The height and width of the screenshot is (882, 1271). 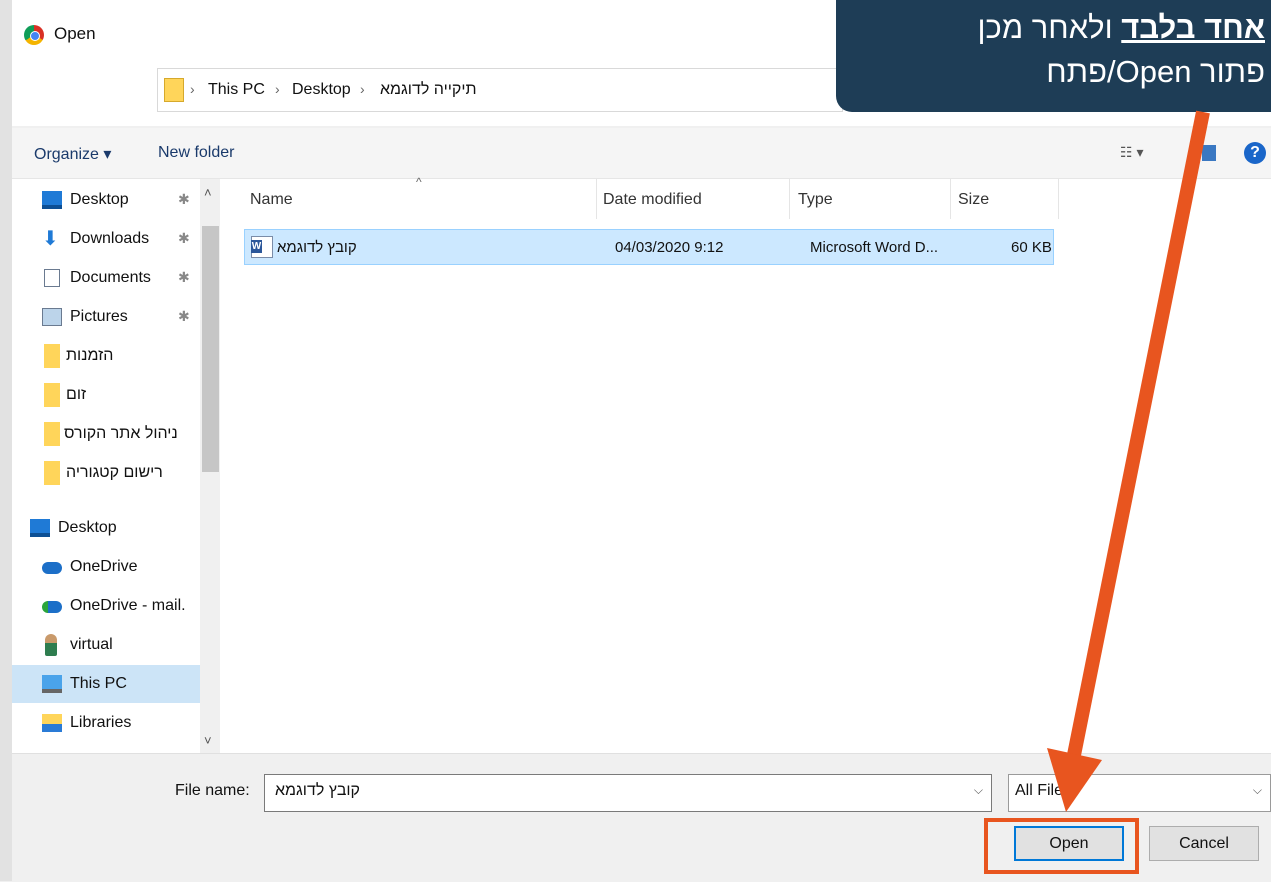 I want to click on callout-text: אחד בלבד ולאחר מכן פתור Open/פתח, so click(x=1122, y=50).